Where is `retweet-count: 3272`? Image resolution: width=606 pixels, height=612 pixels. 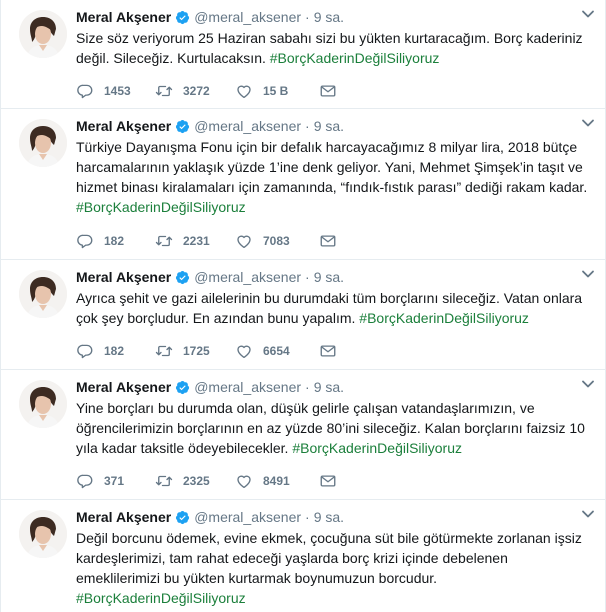
retweet-count: 3272 is located at coordinates (196, 91).